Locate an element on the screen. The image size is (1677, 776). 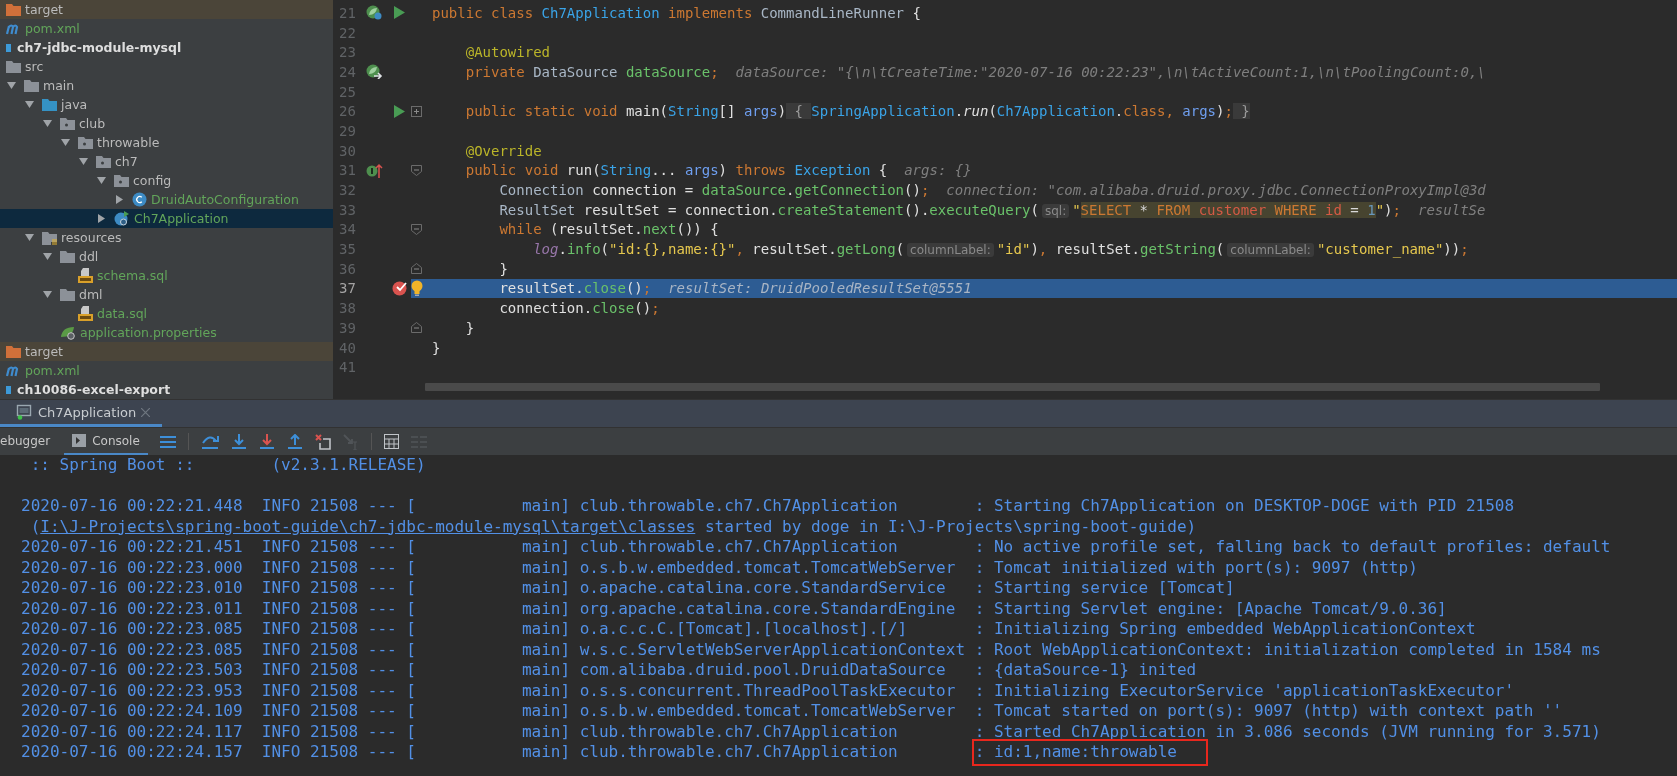
code-line: public class Ch7Application implements CommandLineRunner { is located at coordinates (676, 12).